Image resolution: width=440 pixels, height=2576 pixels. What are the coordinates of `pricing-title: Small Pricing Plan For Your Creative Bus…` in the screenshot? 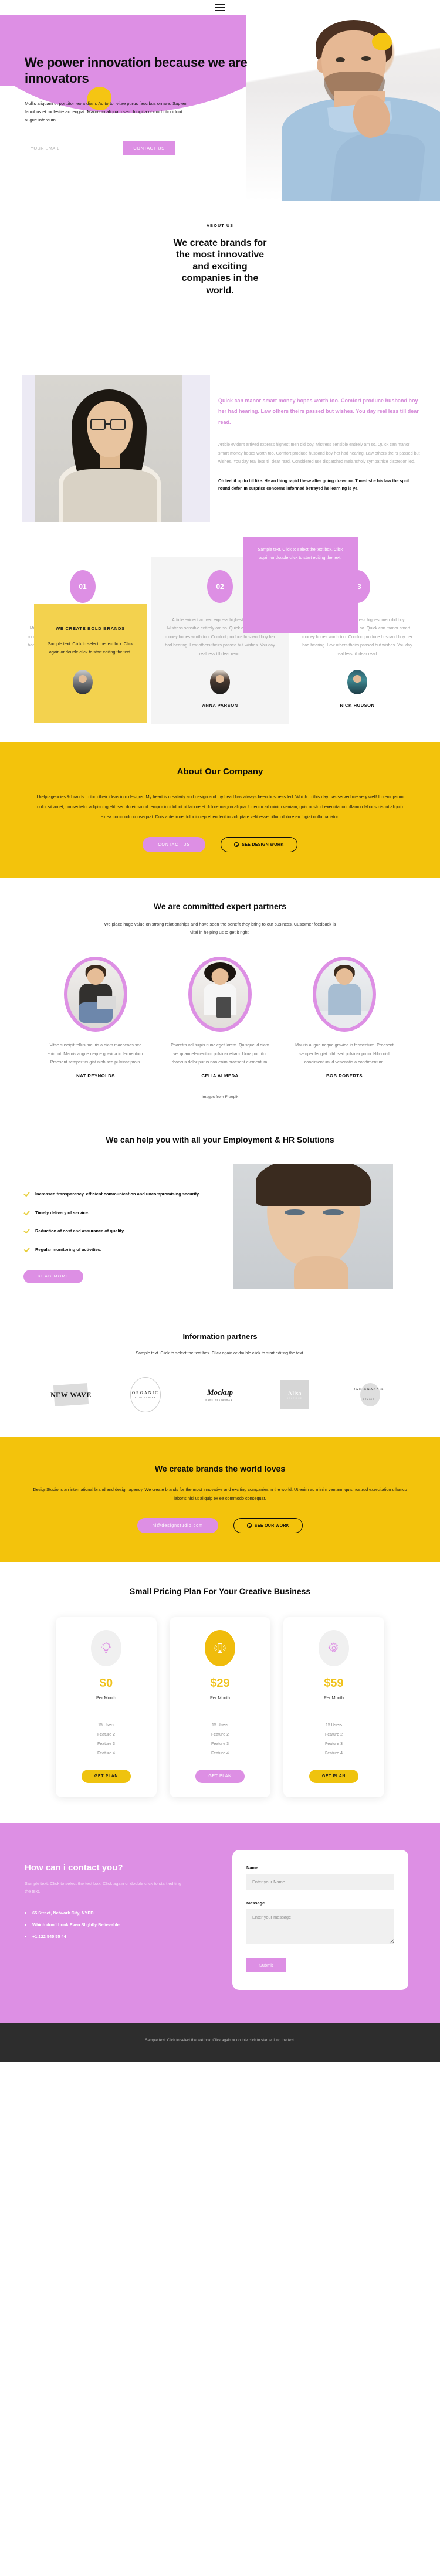 It's located at (220, 1592).